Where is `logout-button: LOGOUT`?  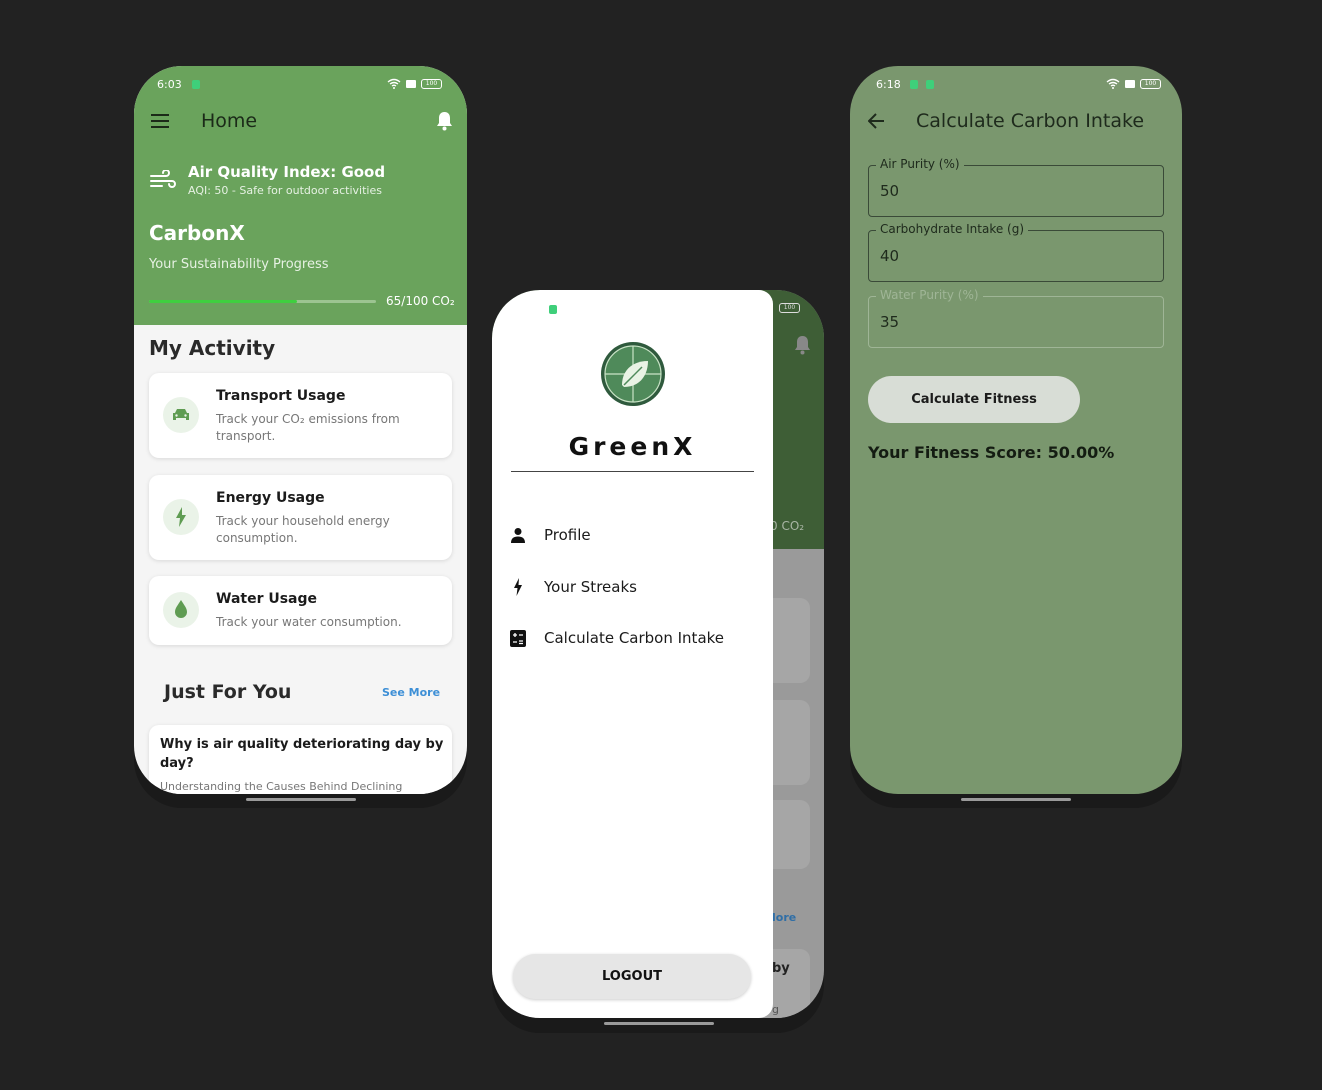
logout-button: LOGOUT is located at coordinates (632, 976).